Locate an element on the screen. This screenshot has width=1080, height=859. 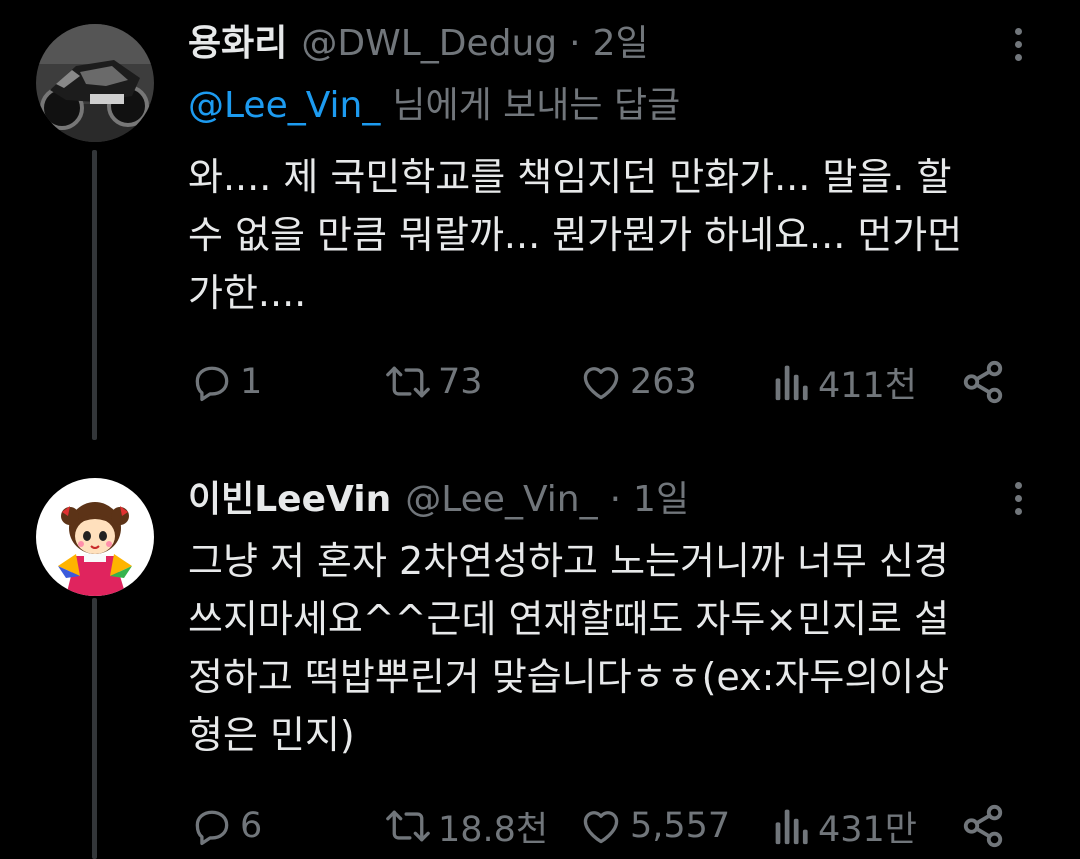
views-button: 431만 is located at coordinates (844, 826).